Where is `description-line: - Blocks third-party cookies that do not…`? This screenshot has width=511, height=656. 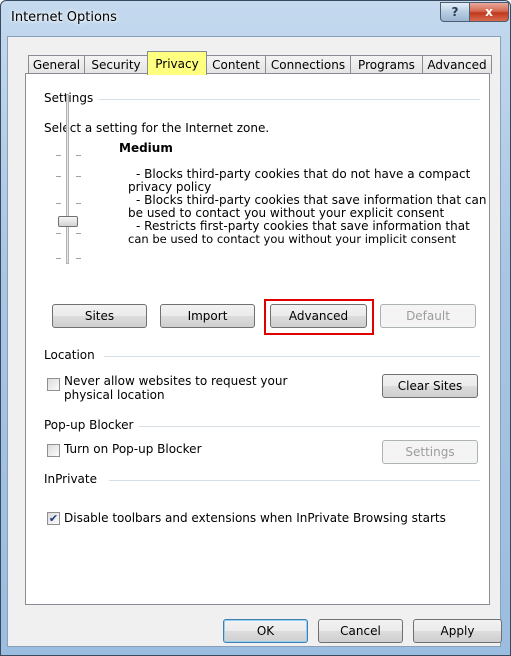
description-line: - Blocks third-party cookies that do not… is located at coordinates (303, 174).